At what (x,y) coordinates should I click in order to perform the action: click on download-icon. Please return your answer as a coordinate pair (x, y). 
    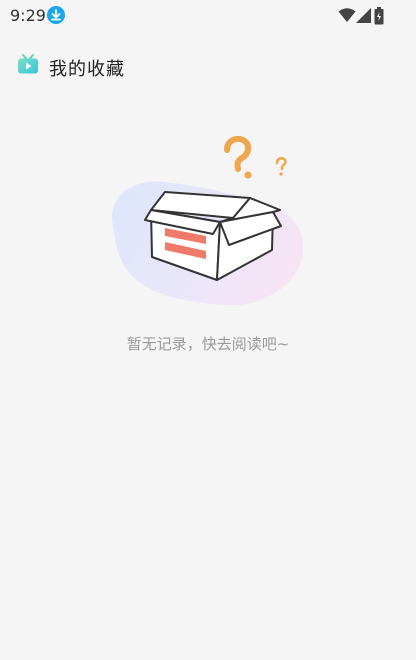
    Looking at the image, I should click on (56, 15).